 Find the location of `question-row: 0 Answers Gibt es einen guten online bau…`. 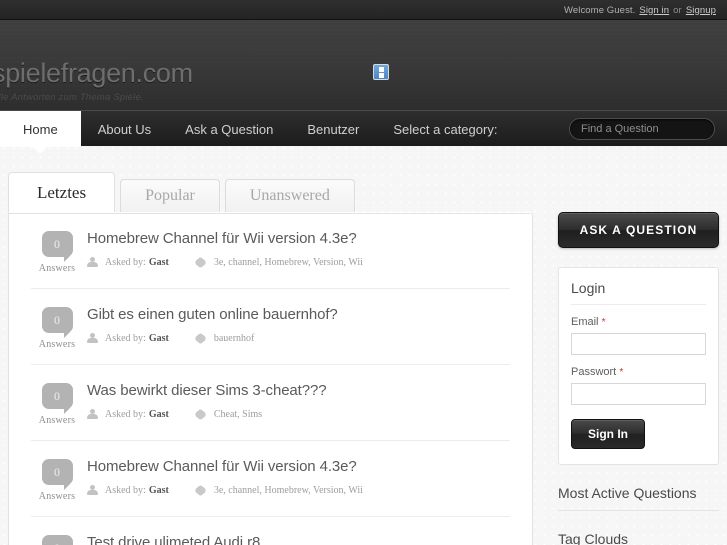

question-row: 0 Answers Gibt es einen guten online bau… is located at coordinates (270, 327).